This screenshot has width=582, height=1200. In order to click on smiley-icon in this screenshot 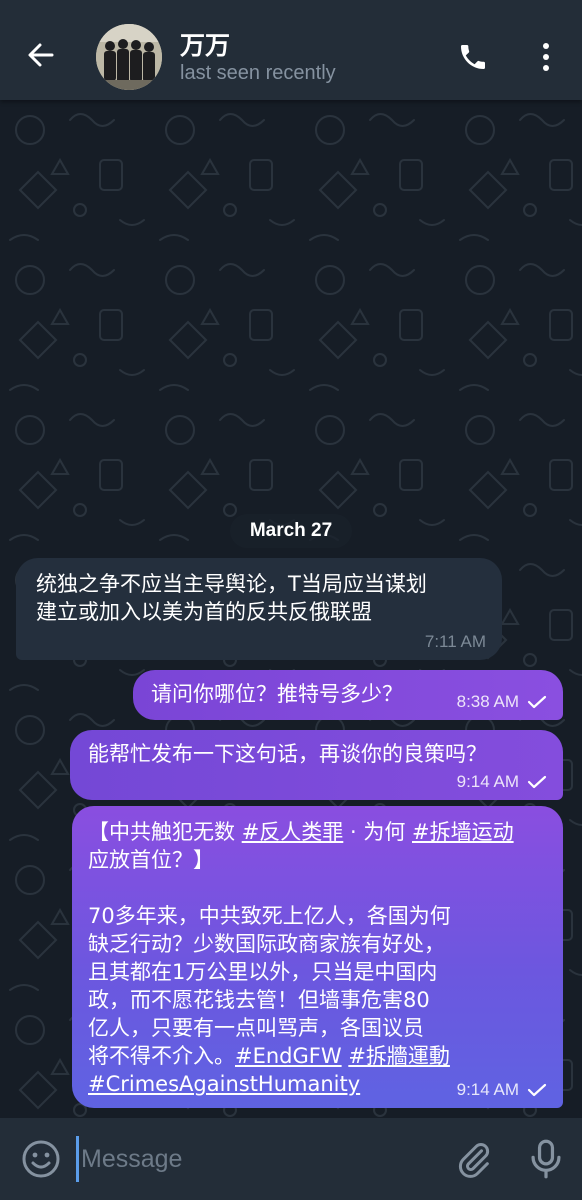, I will do `click(41, 1159)`.